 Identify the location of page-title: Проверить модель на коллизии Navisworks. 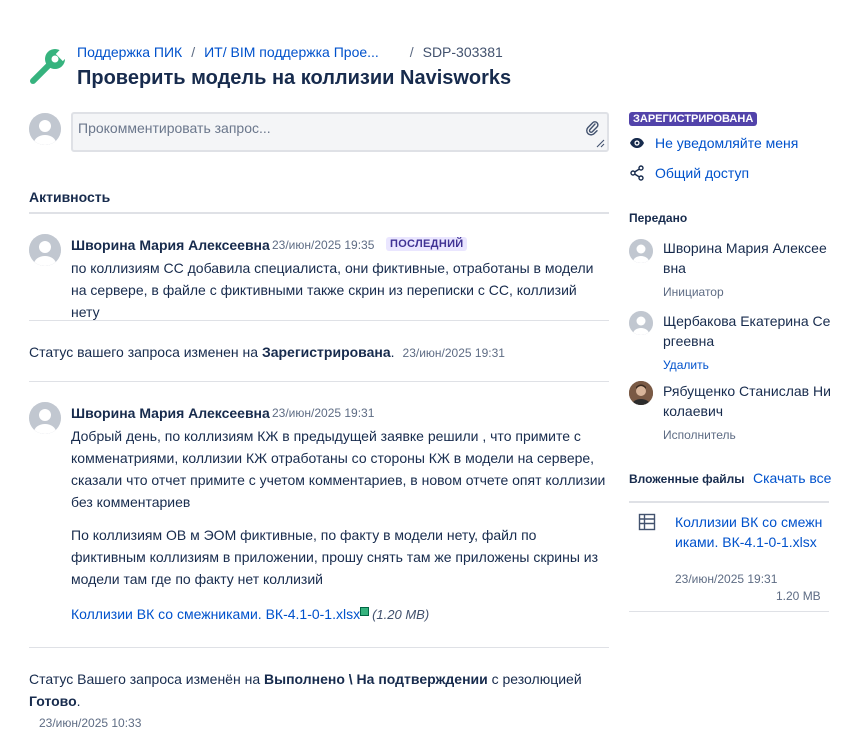
(294, 78).